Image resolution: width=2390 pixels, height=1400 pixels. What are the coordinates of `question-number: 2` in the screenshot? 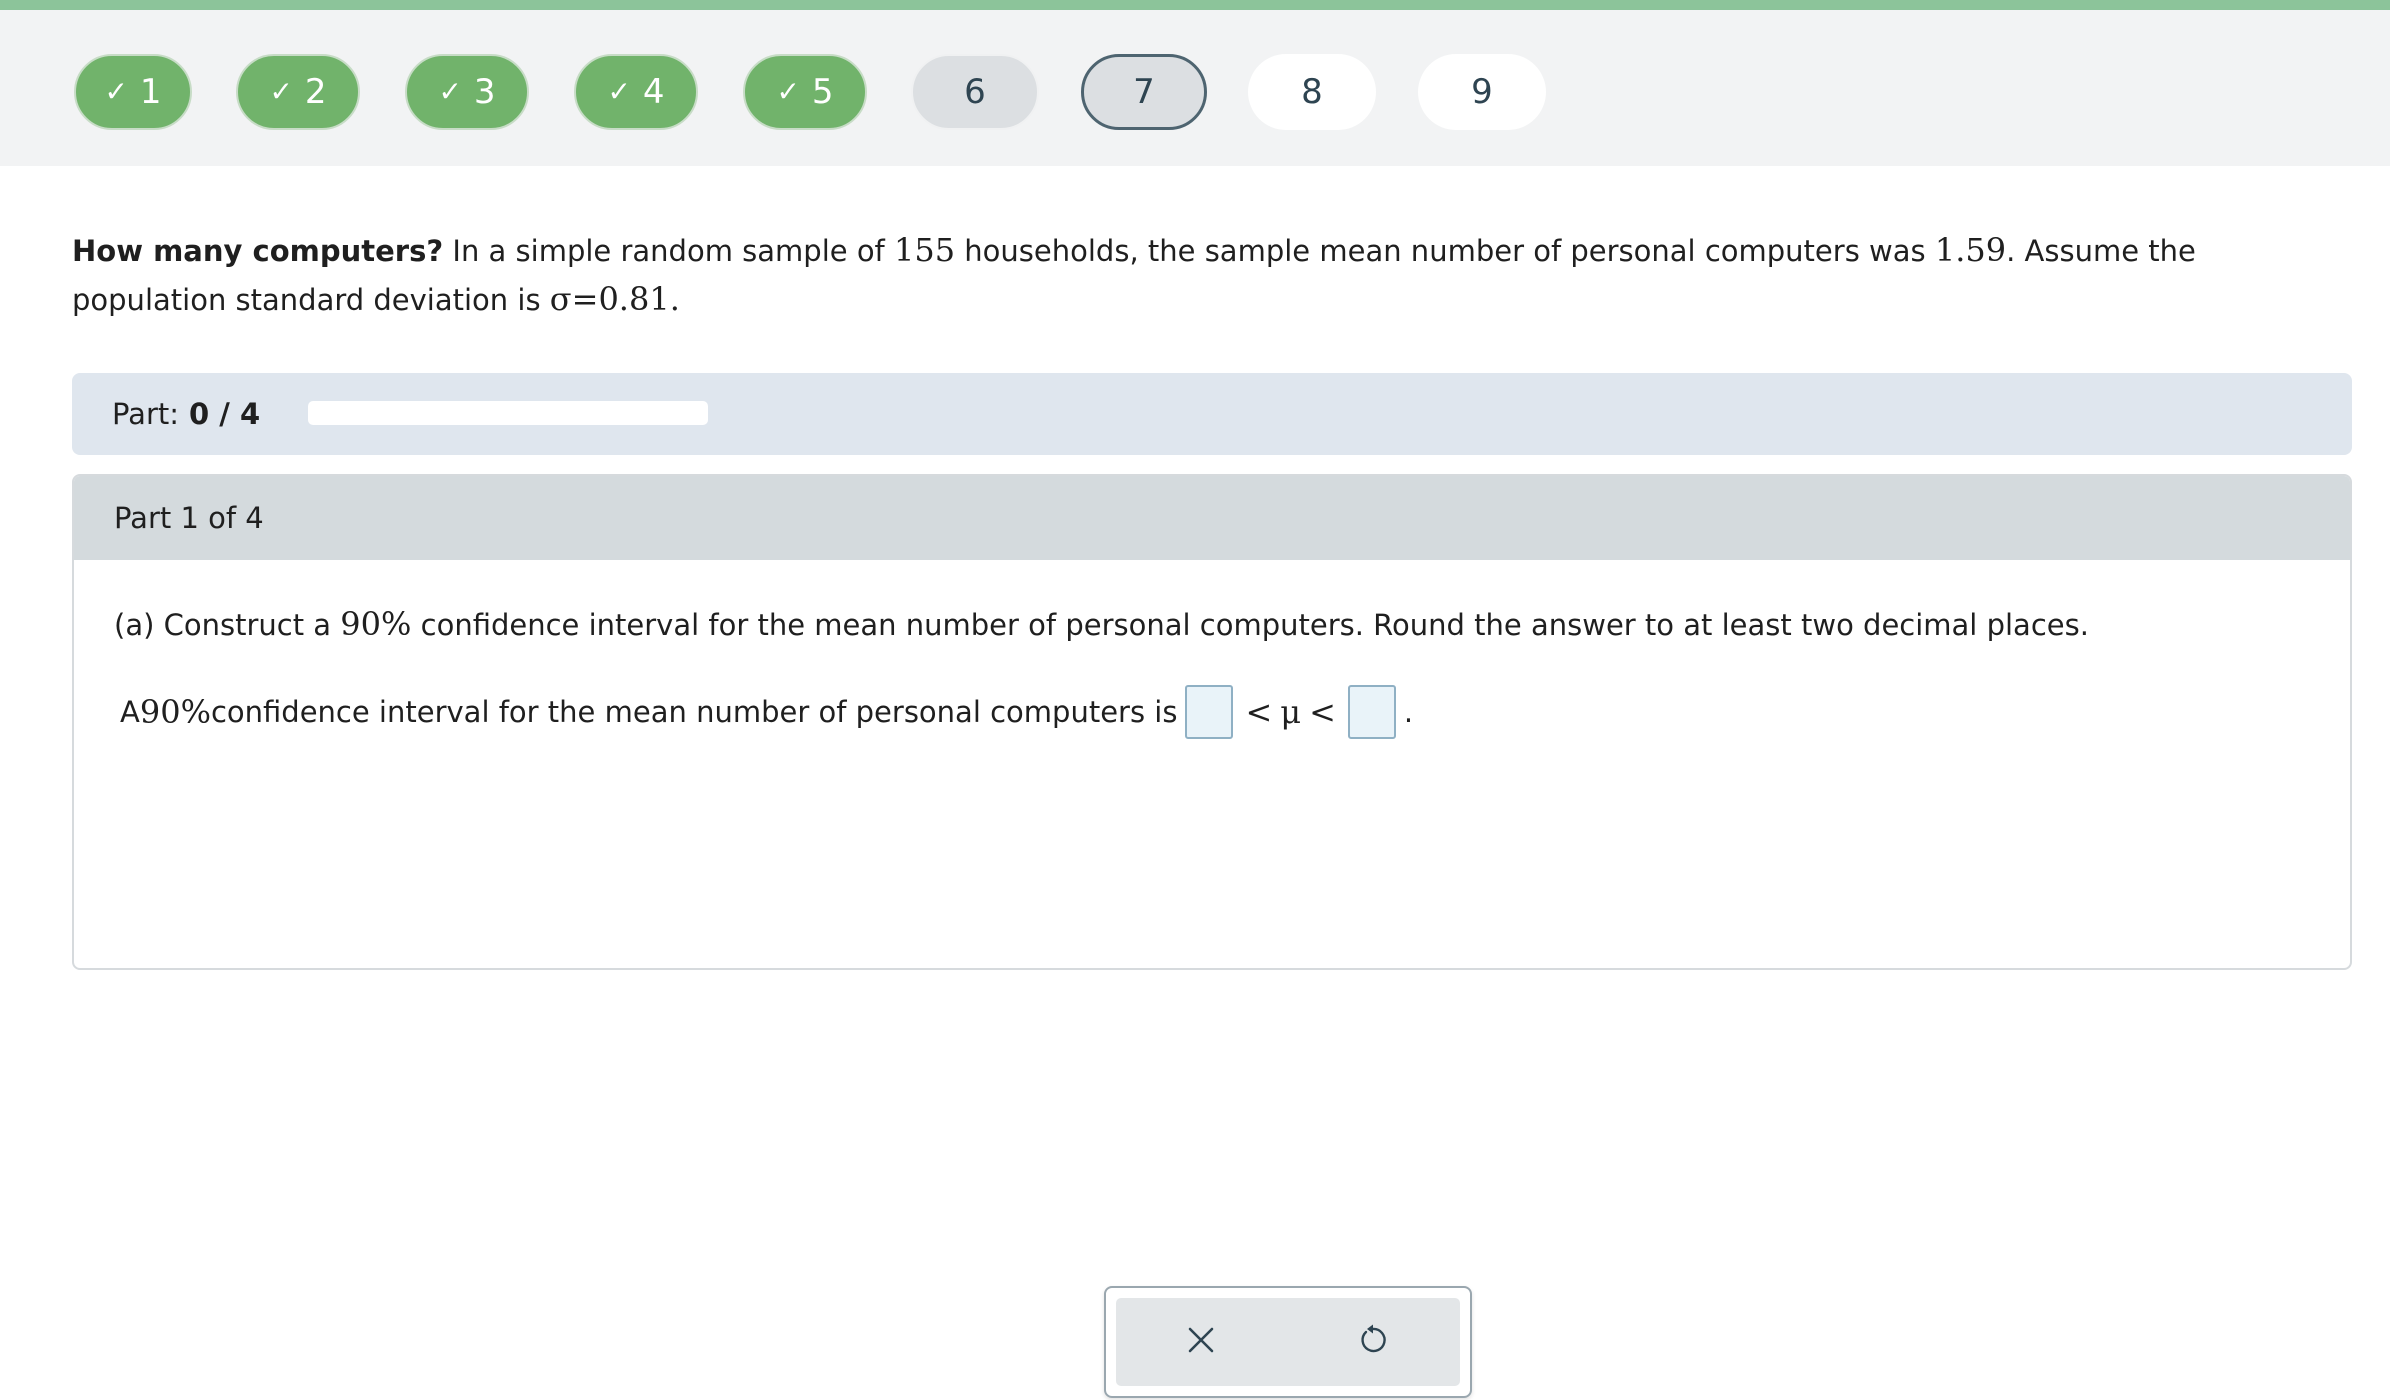 It's located at (315, 92).